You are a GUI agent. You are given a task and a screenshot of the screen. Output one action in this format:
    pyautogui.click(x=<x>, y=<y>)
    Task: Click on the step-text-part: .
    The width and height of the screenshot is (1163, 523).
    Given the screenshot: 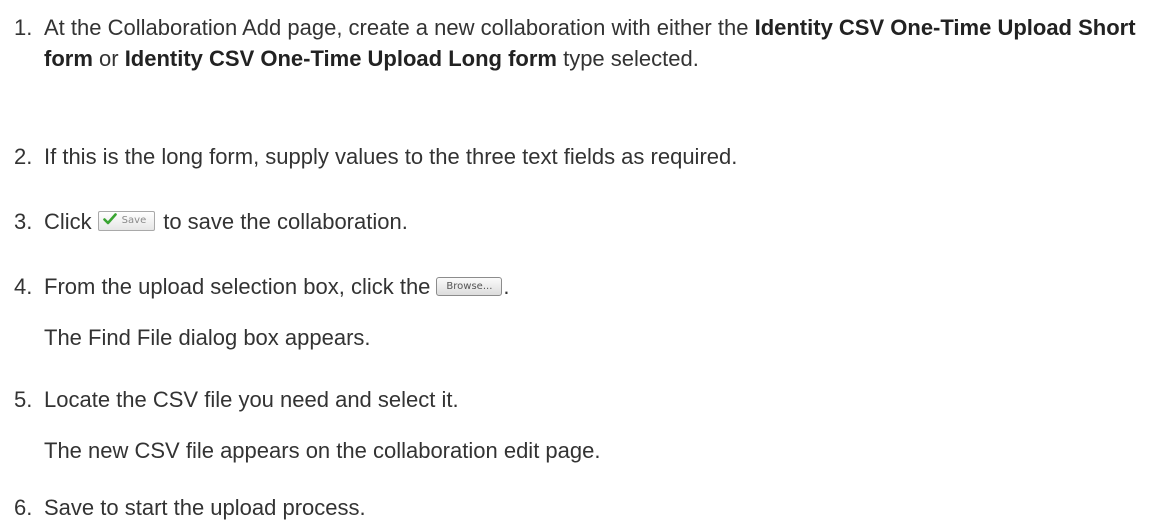 What is the action you would take?
    pyautogui.click(x=506, y=286)
    